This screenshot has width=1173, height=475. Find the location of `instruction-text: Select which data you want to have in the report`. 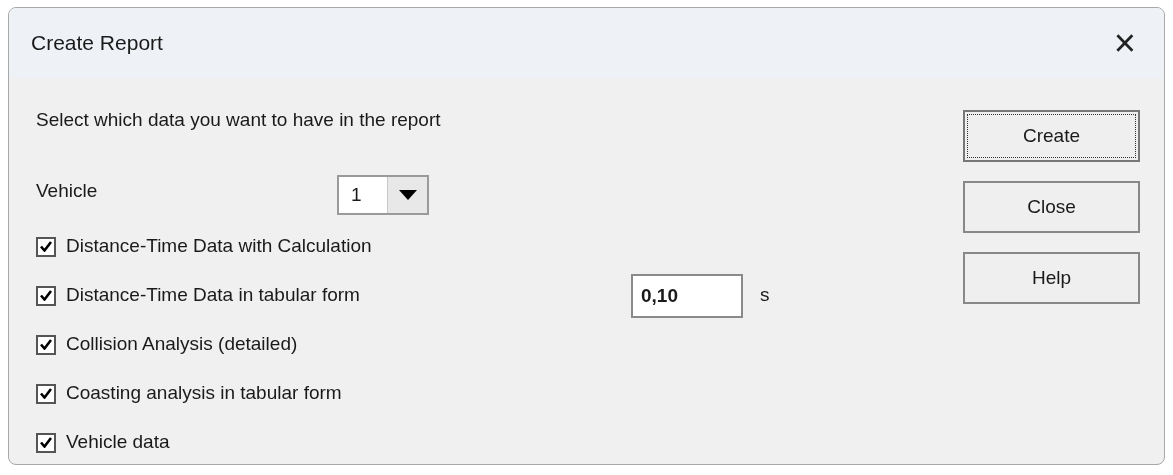

instruction-text: Select which data you want to have in the report is located at coordinates (239, 120).